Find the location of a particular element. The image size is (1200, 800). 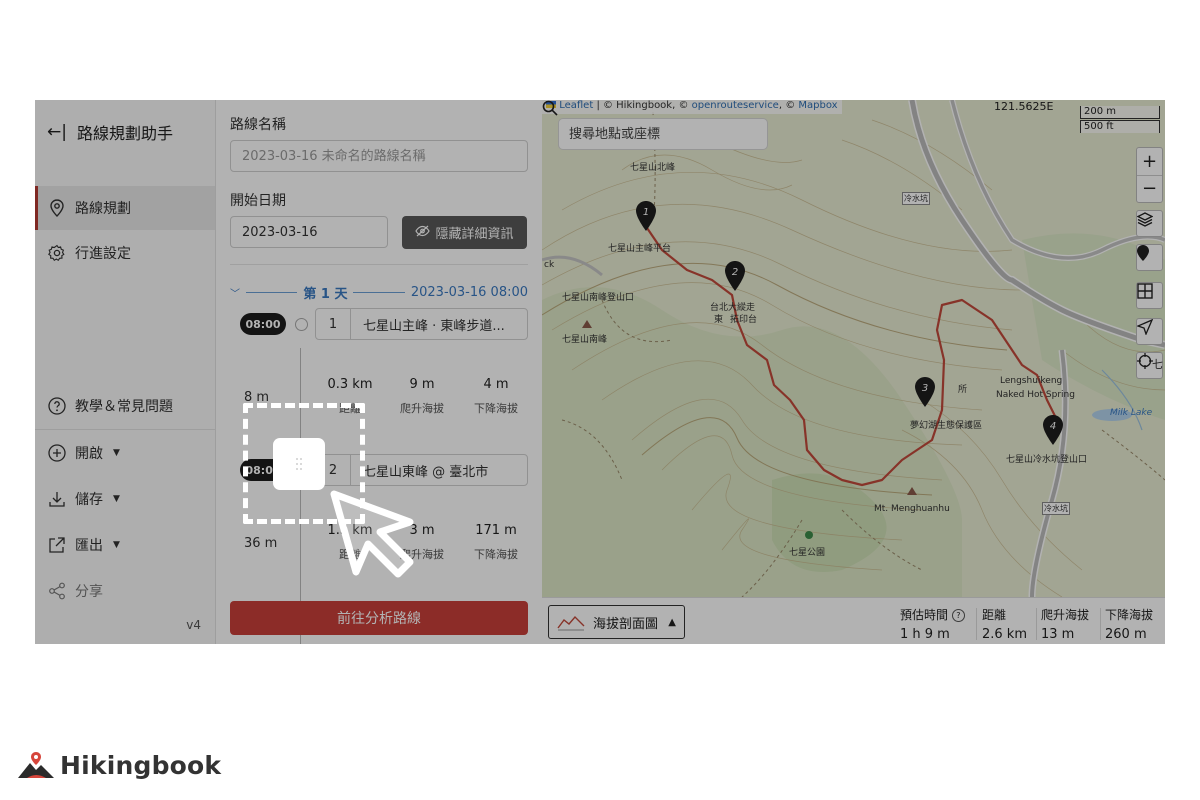

summary-descent: 下降海拔 260 m is located at coordinates (1129, 624).